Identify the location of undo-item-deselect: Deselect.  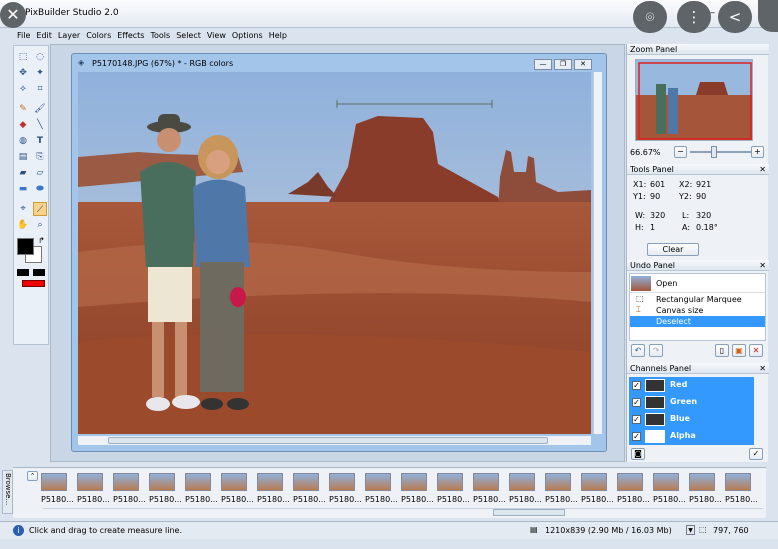
(697, 321).